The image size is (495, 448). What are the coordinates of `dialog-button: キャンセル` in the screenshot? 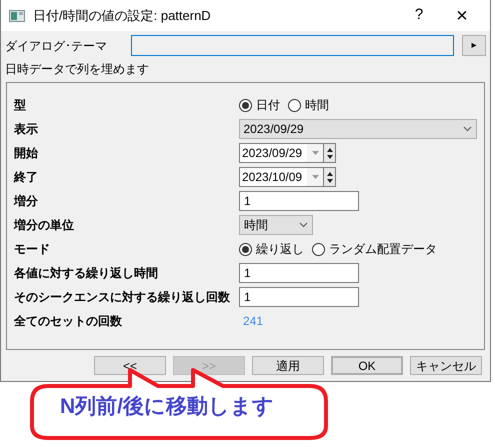 It's located at (446, 365).